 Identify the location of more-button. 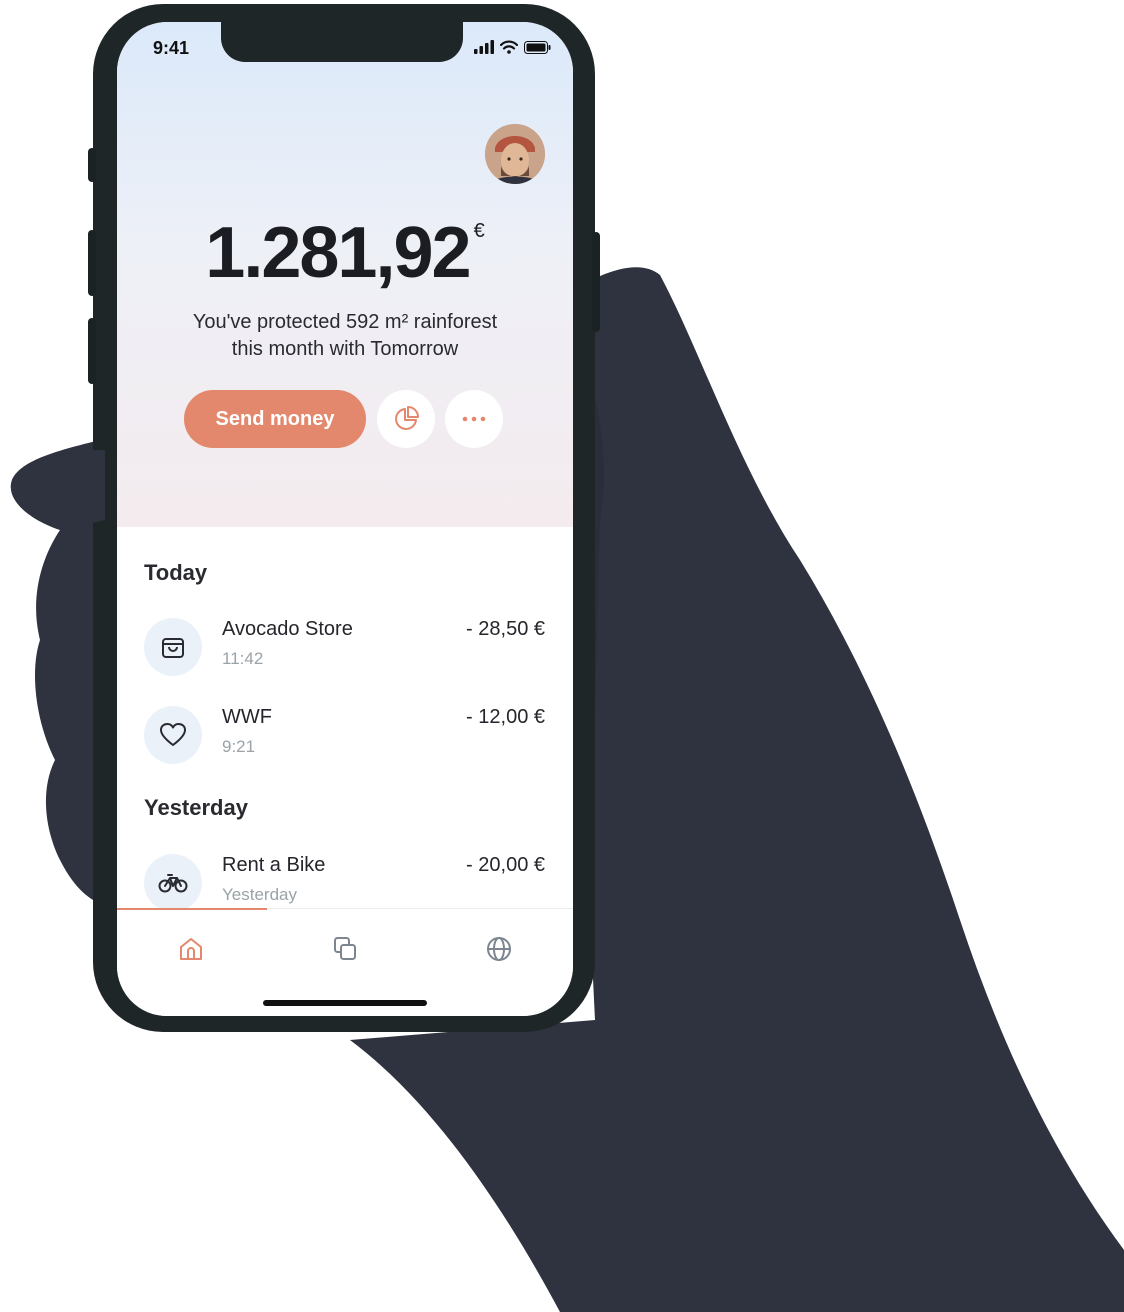
(474, 419).